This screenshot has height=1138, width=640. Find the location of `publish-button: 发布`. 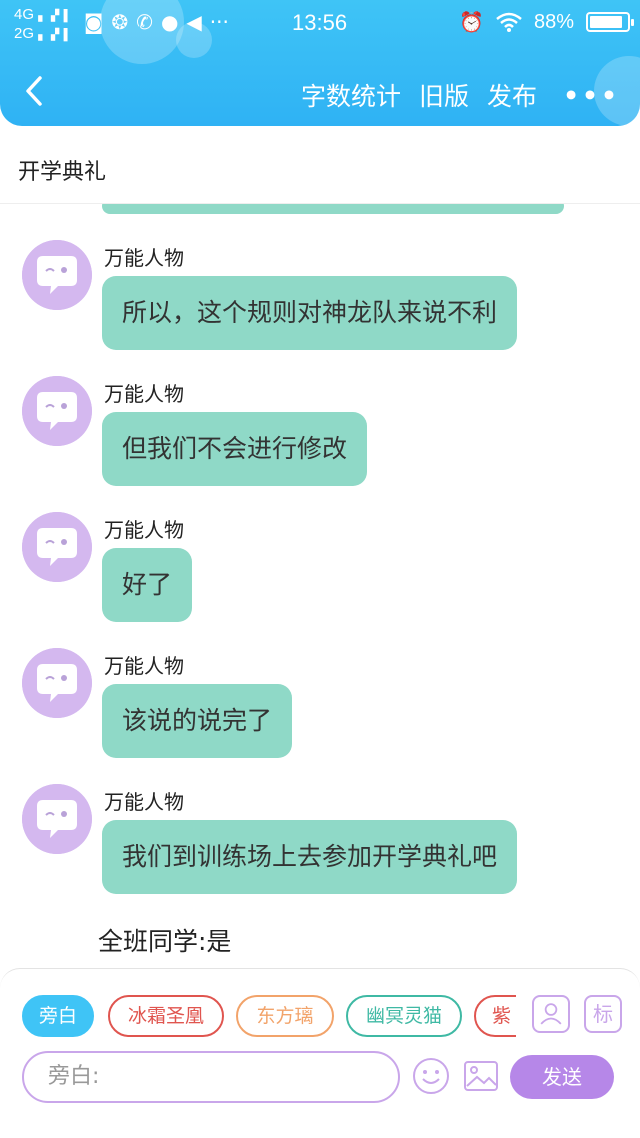

publish-button: 发布 is located at coordinates (512, 95).